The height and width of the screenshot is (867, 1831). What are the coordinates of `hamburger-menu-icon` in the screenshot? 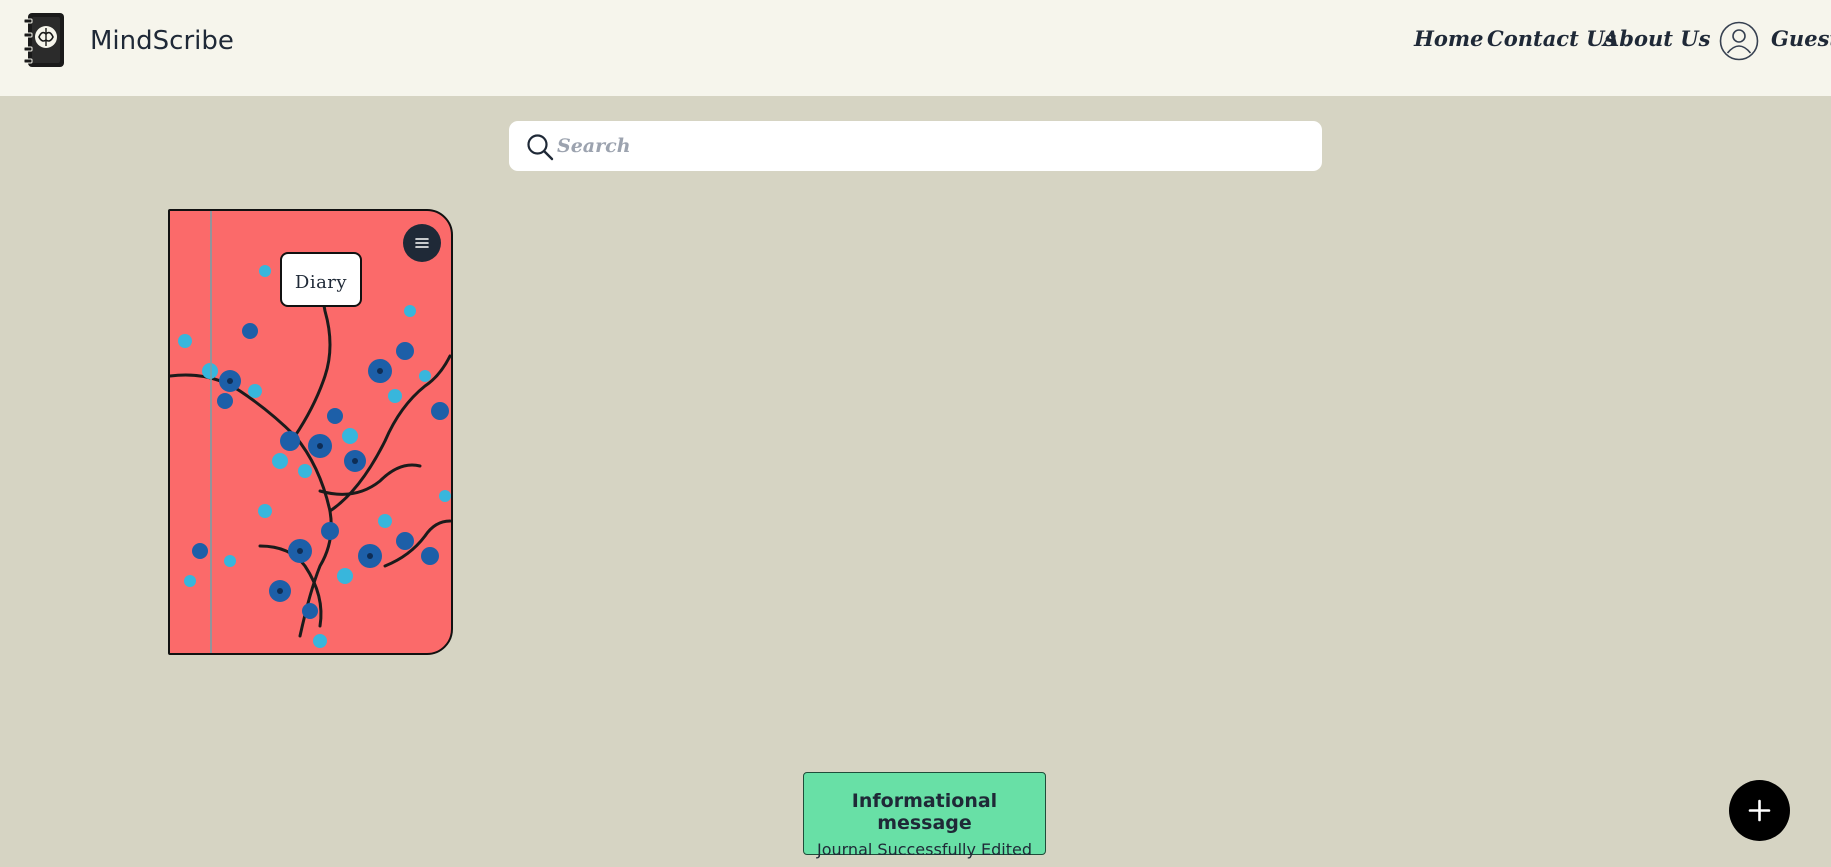 It's located at (422, 243).